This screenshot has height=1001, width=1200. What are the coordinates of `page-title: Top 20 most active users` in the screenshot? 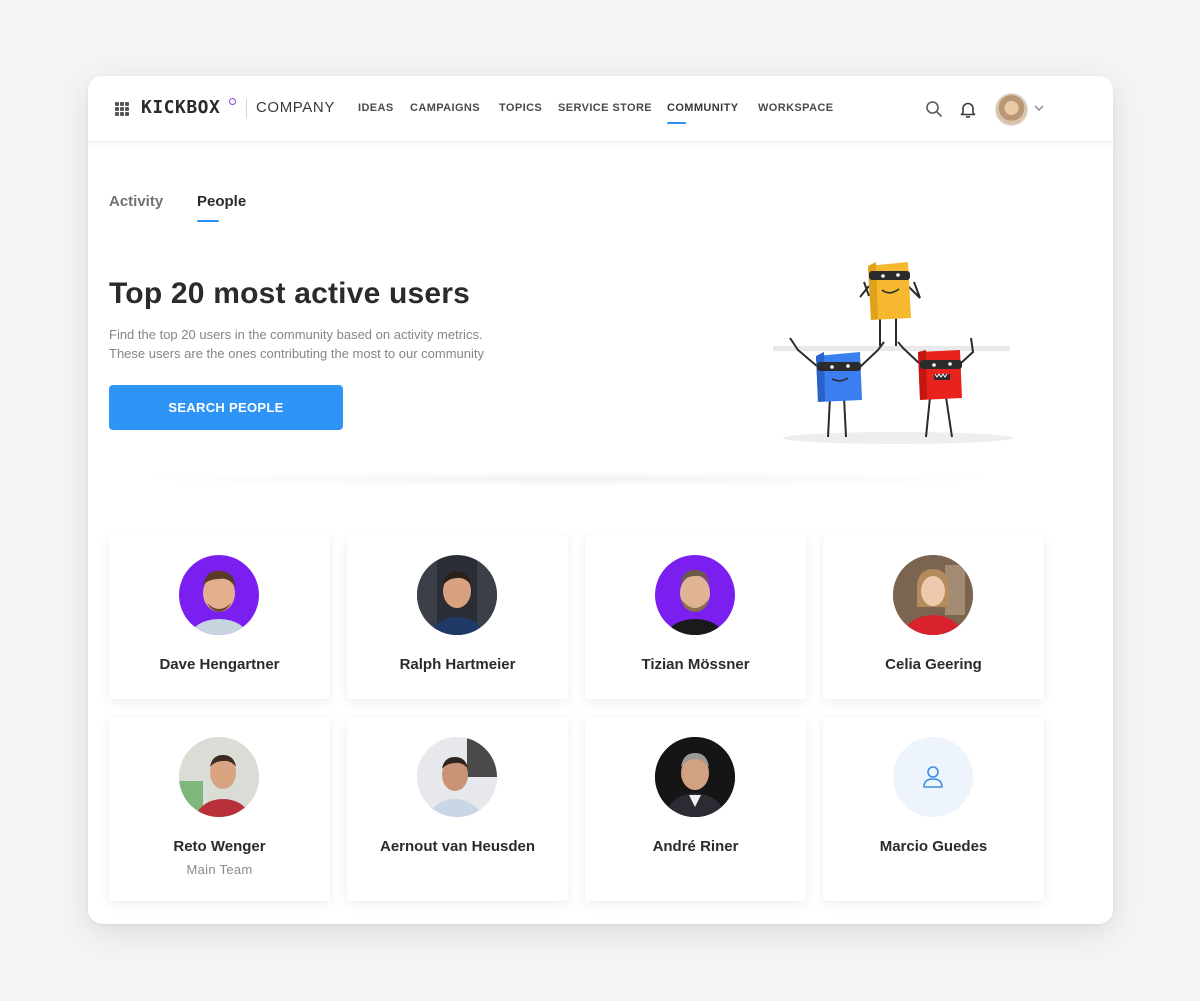 It's located at (290, 293).